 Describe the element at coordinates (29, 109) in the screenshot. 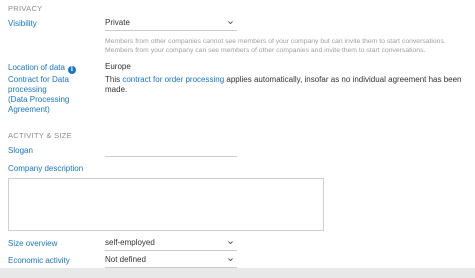

I see `contract-label-line-4: Agreement)` at that location.